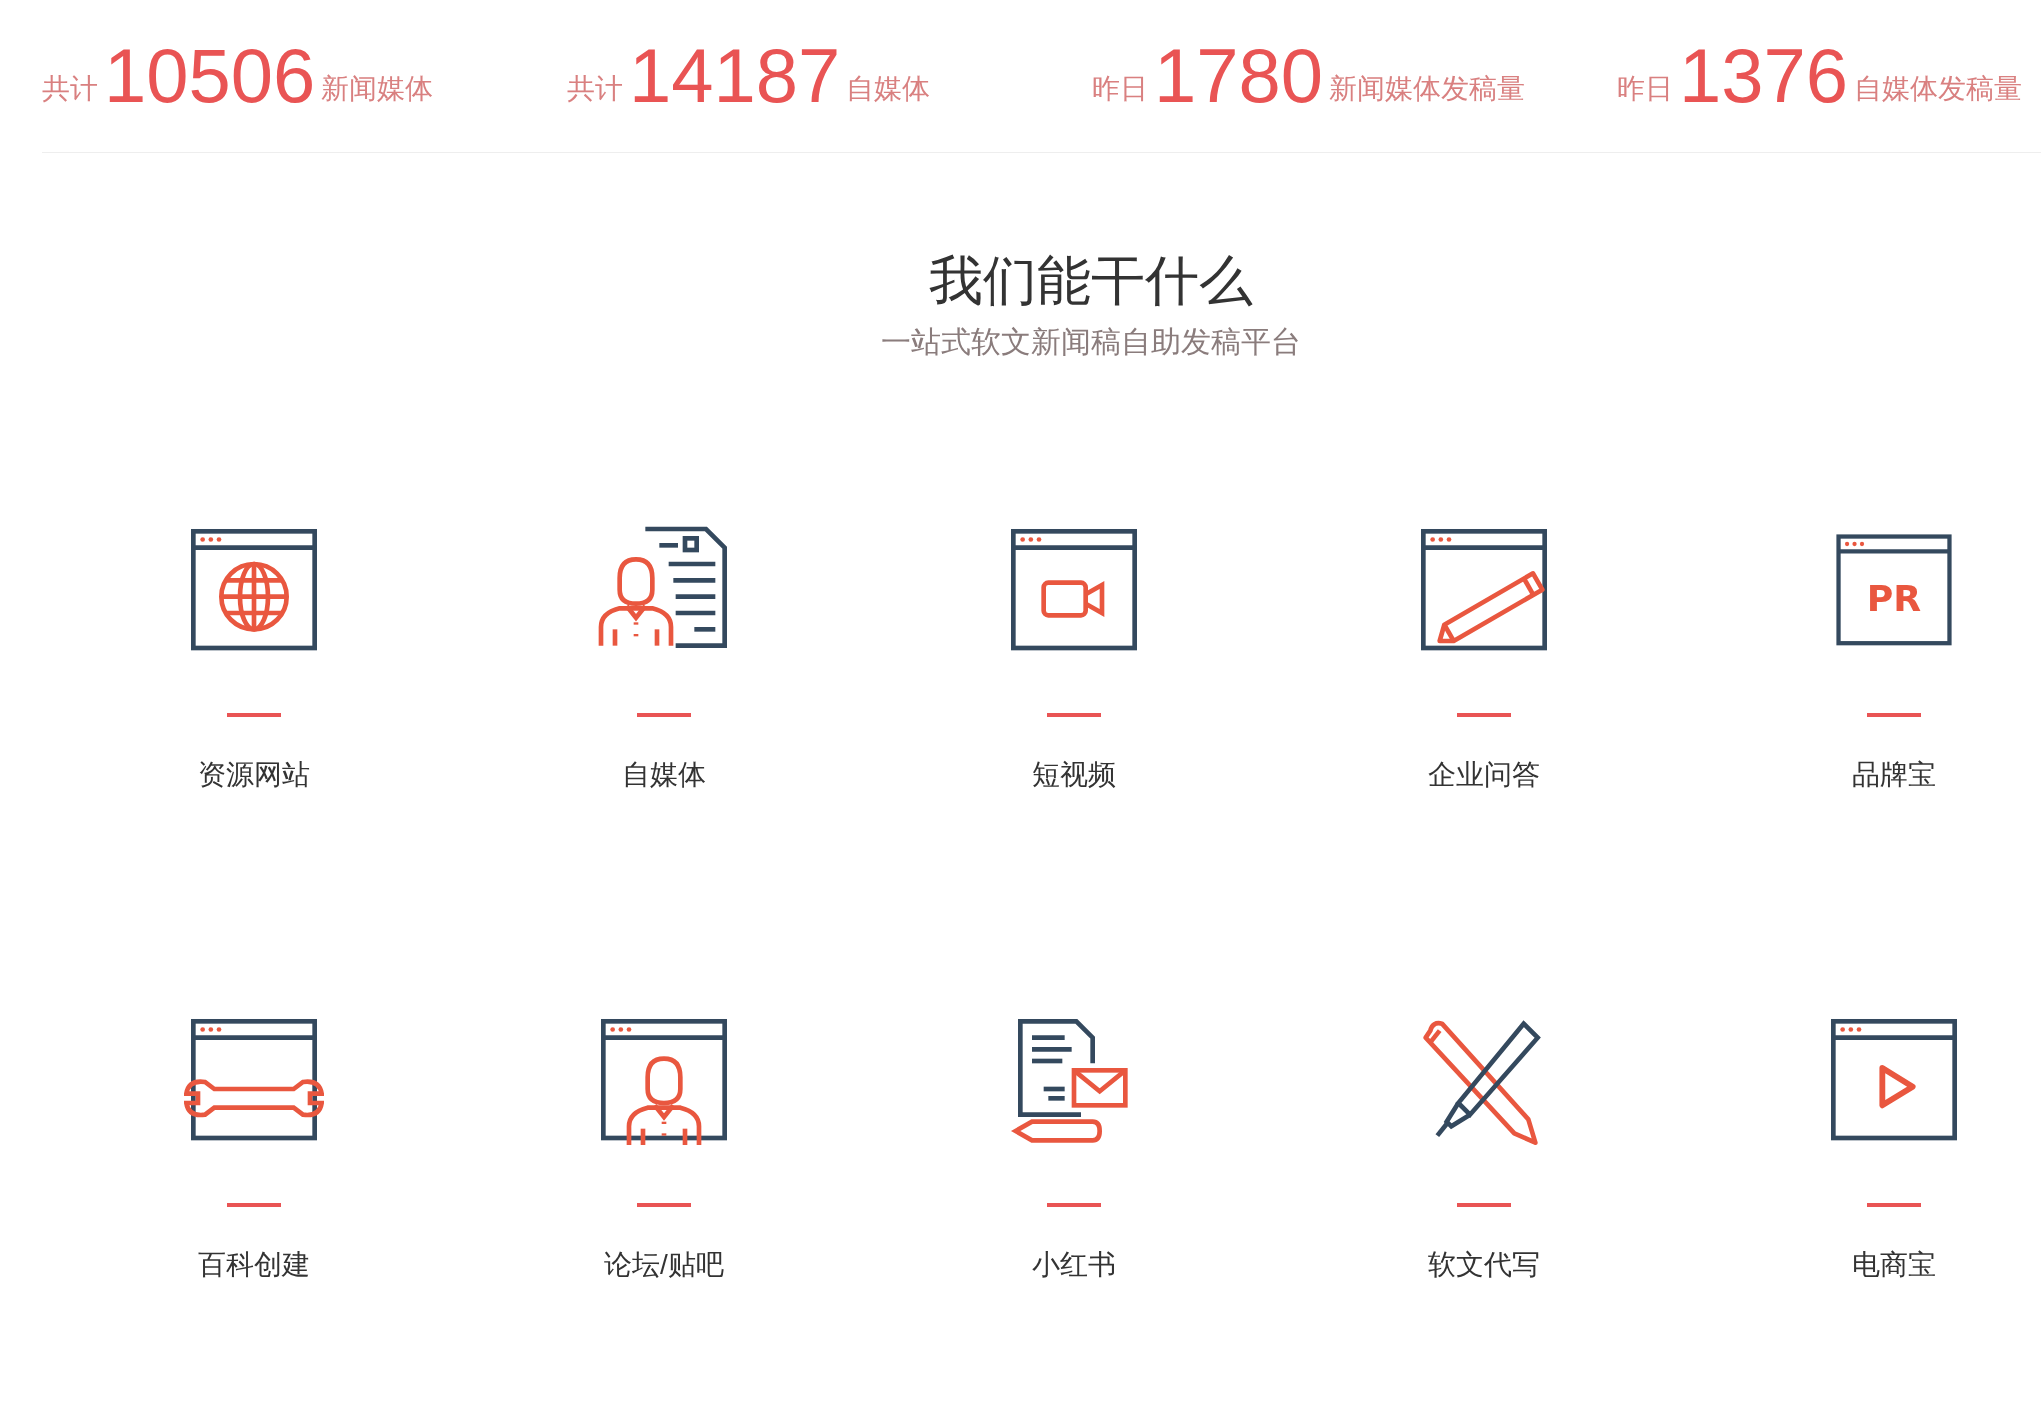 The image size is (2041, 1420). Describe the element at coordinates (377, 89) in the screenshot. I see `stat-label: 新闻媒体` at that location.